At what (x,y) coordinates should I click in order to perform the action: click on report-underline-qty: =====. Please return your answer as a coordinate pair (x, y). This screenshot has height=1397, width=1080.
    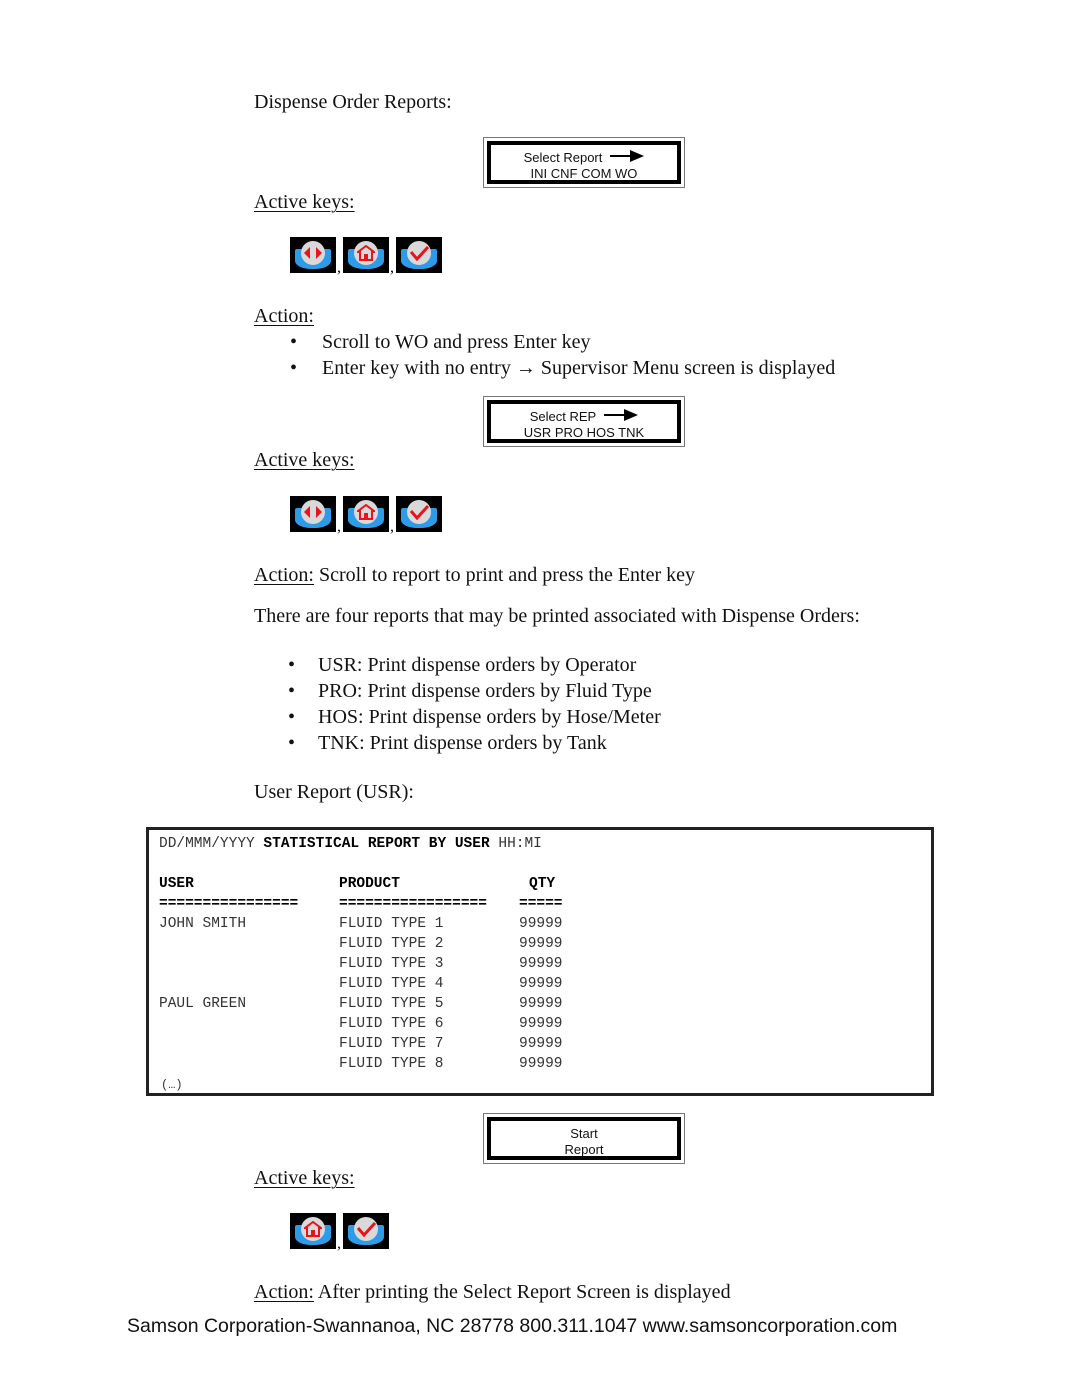
    Looking at the image, I should click on (541, 904).